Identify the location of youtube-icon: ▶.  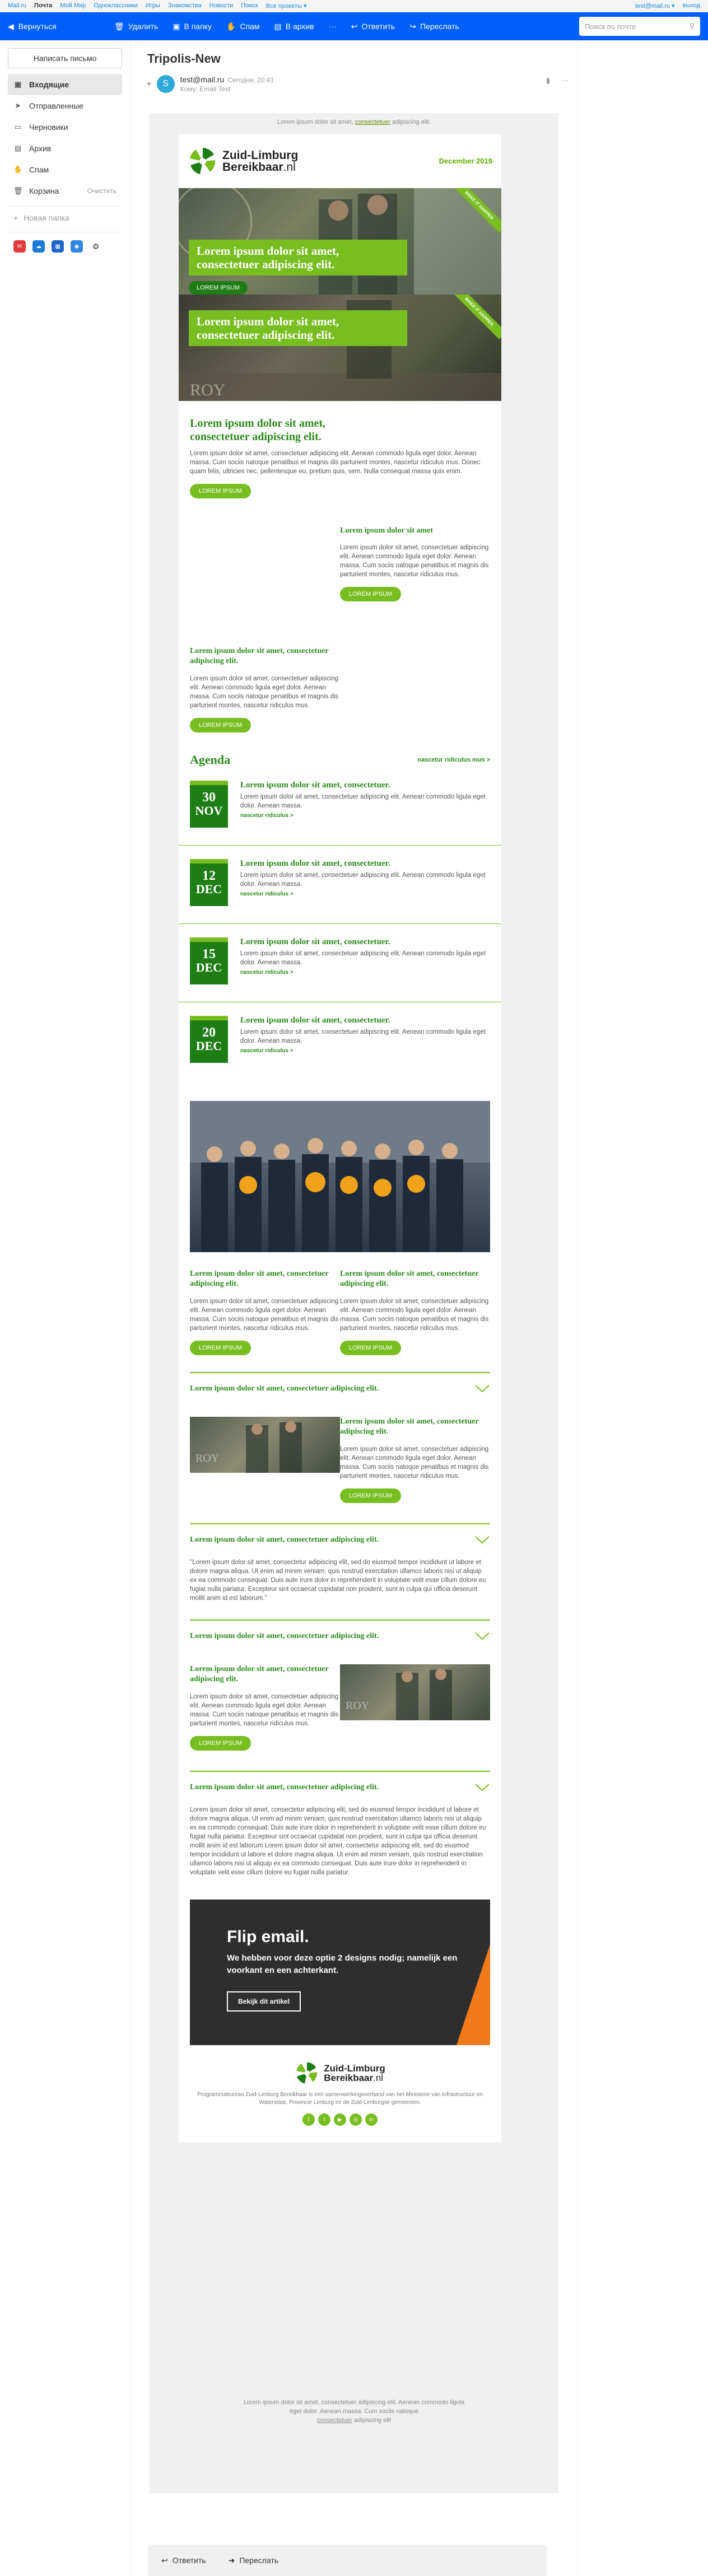
(340, 2120).